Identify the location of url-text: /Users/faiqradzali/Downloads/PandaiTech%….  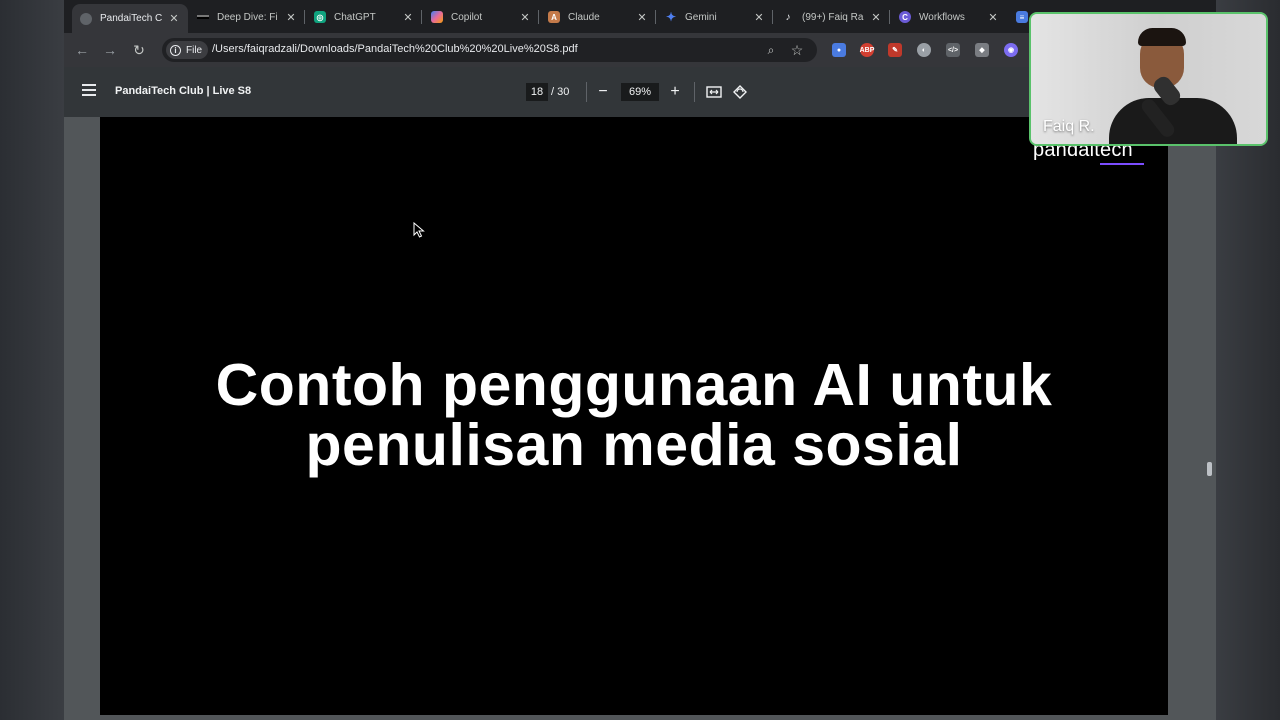
(395, 49).